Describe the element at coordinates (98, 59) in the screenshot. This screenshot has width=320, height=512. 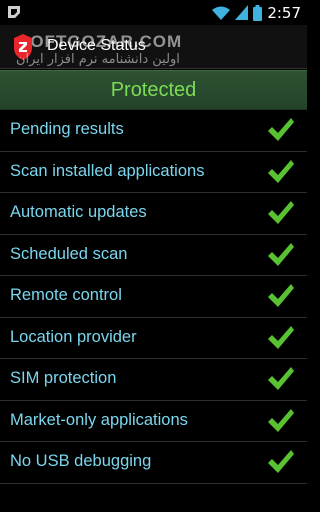
I see `watermark-subtitle: اولین دانشنامه نرم افزار ایران` at that location.